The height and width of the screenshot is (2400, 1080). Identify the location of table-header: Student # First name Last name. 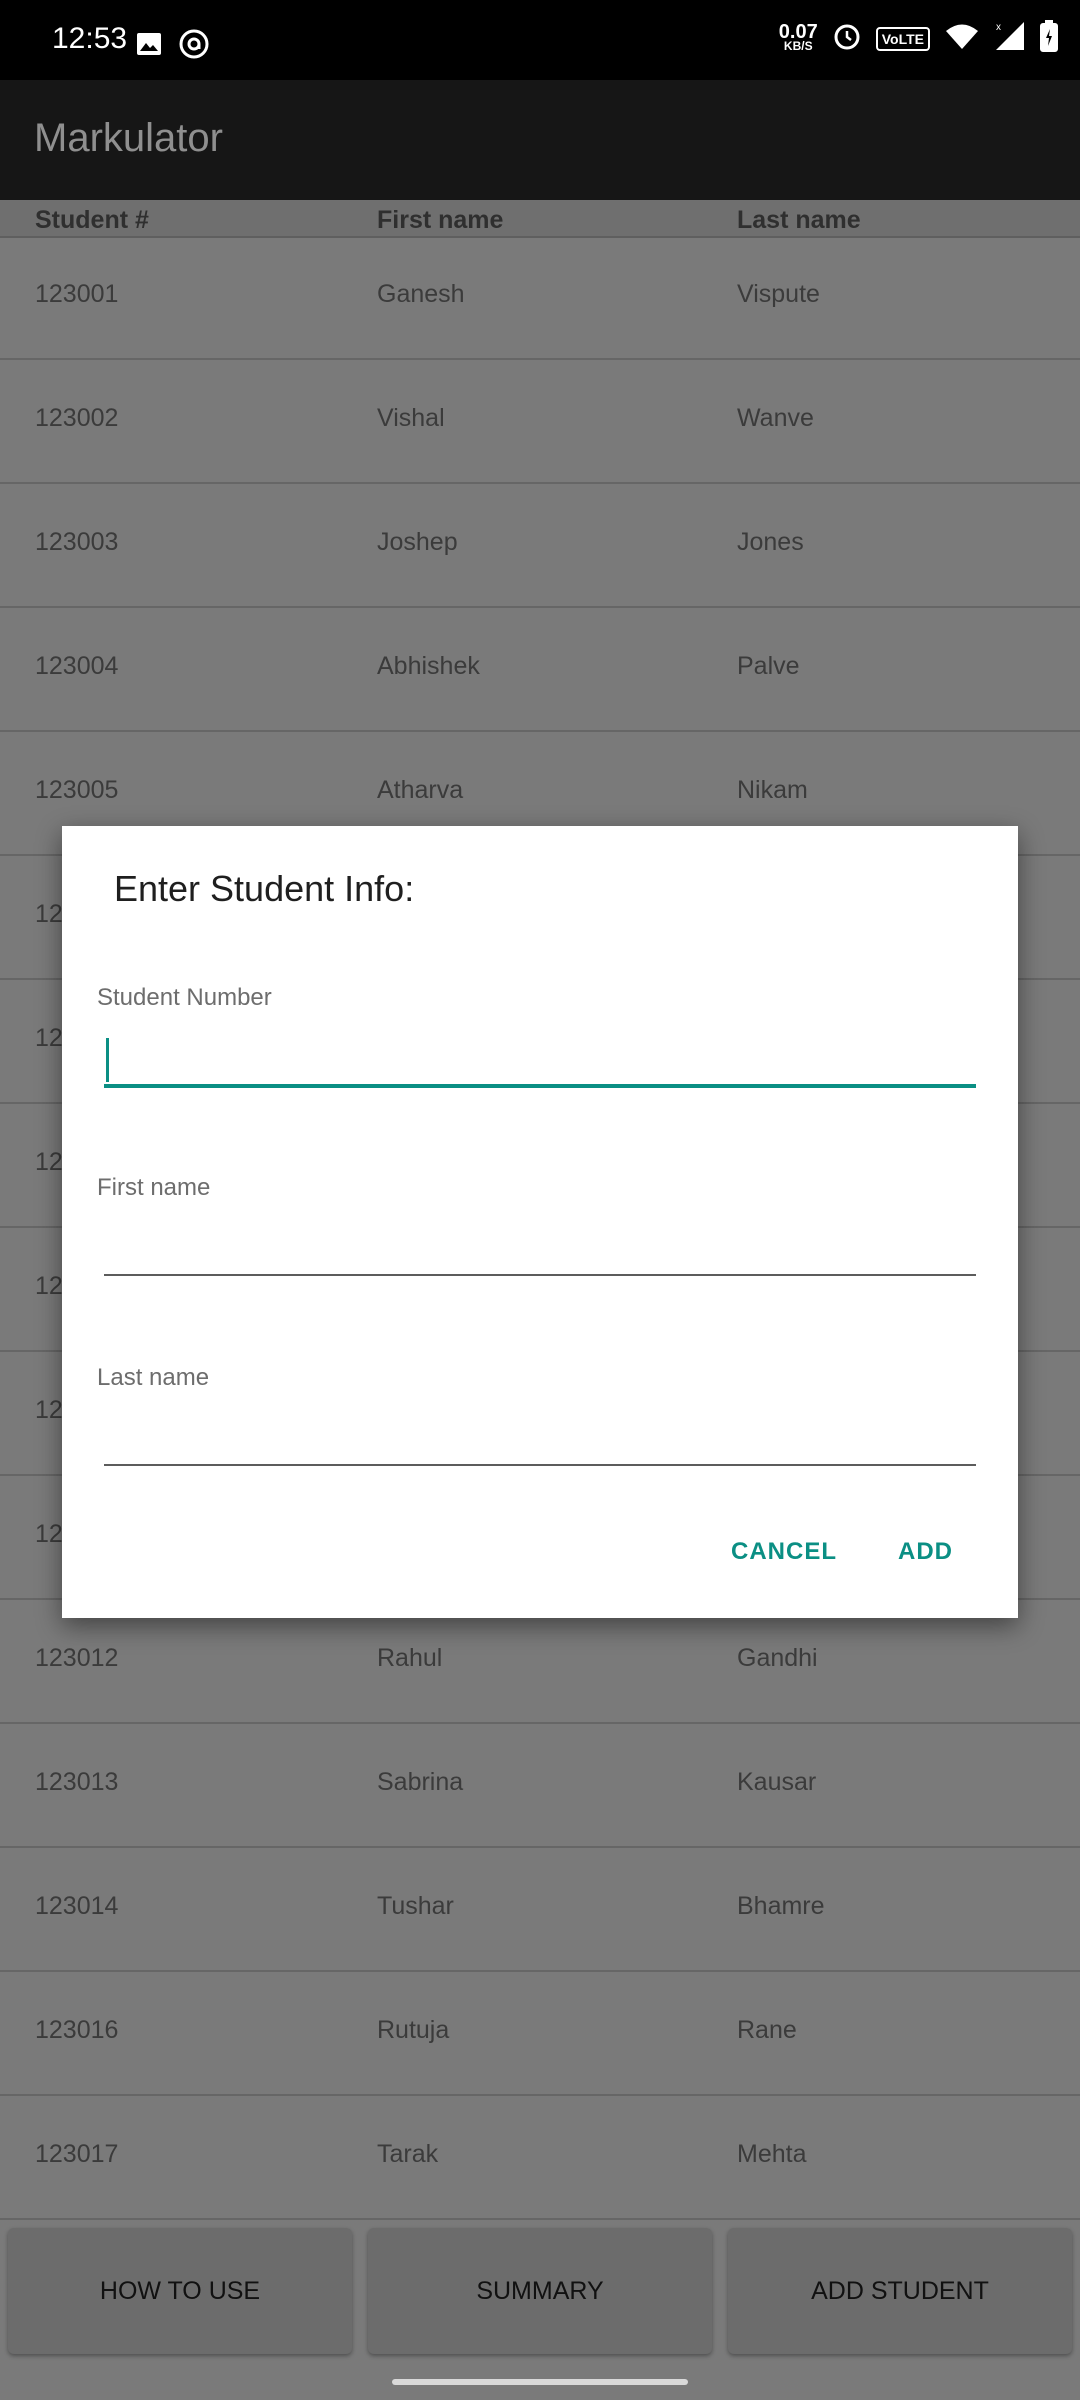
(540, 219).